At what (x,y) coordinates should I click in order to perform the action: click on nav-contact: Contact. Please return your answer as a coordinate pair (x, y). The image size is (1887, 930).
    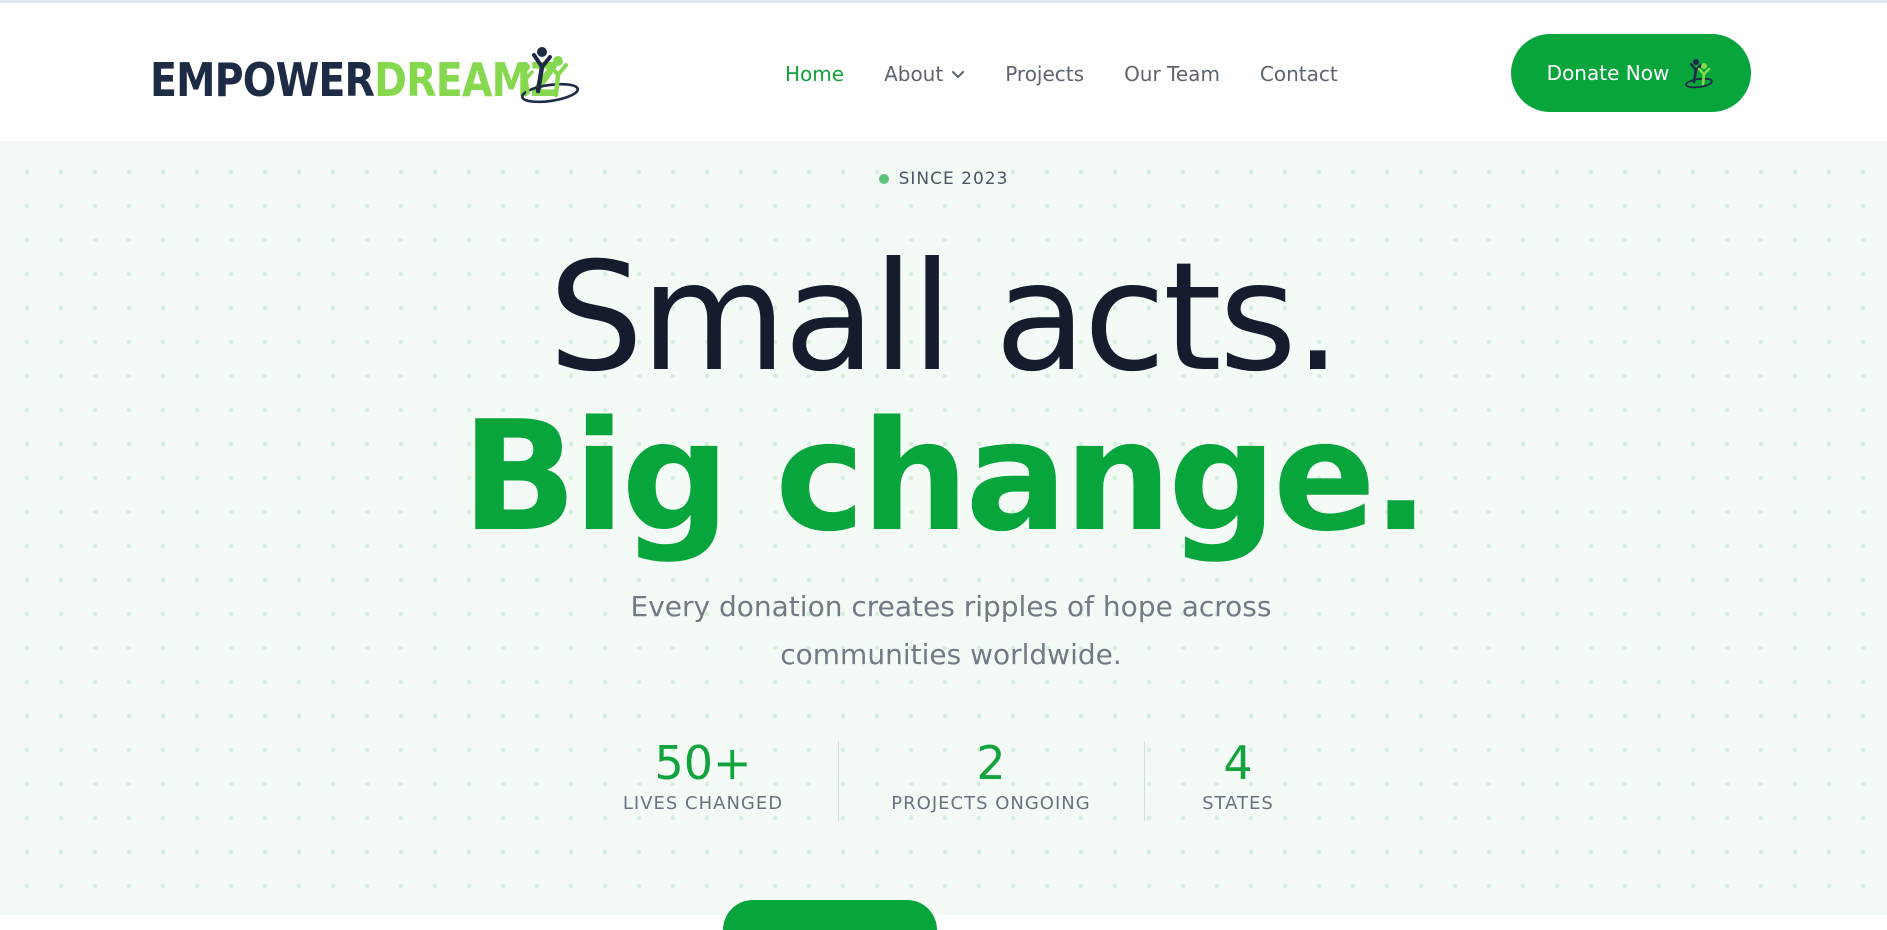
    Looking at the image, I should click on (1299, 74).